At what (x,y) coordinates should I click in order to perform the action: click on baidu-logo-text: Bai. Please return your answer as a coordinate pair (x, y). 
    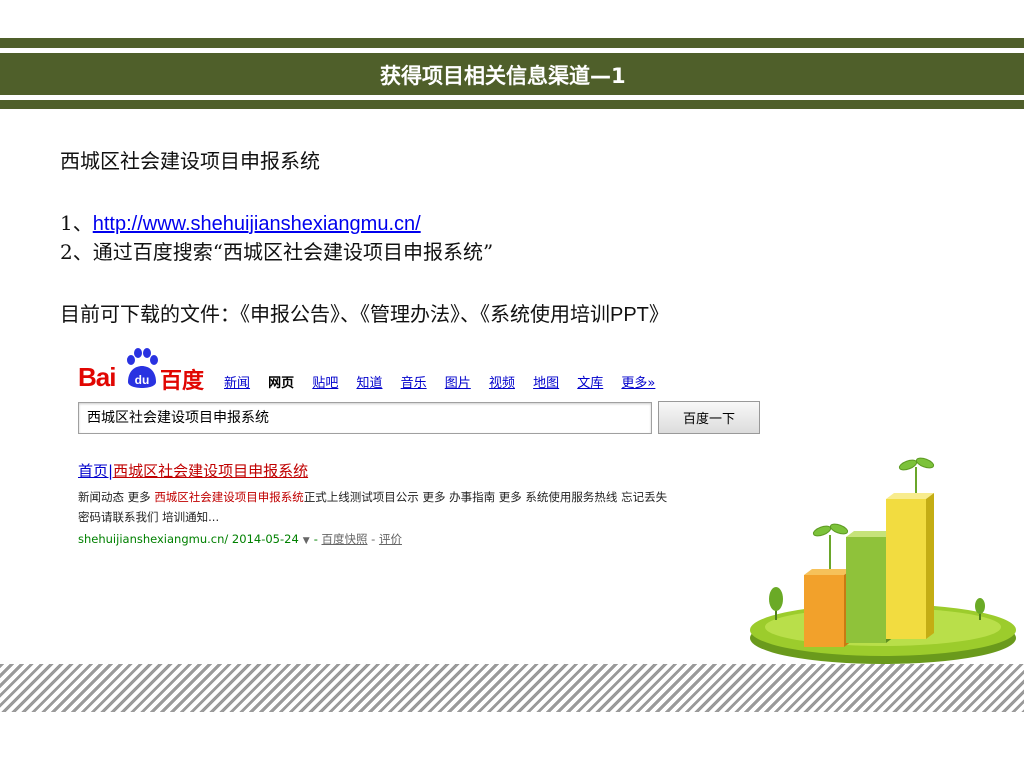
    Looking at the image, I should click on (97, 377).